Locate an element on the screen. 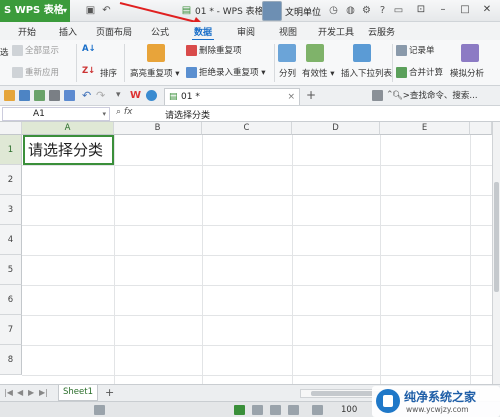 The height and width of the screenshot is (417, 500). row-header-2: 2 is located at coordinates (11, 180).